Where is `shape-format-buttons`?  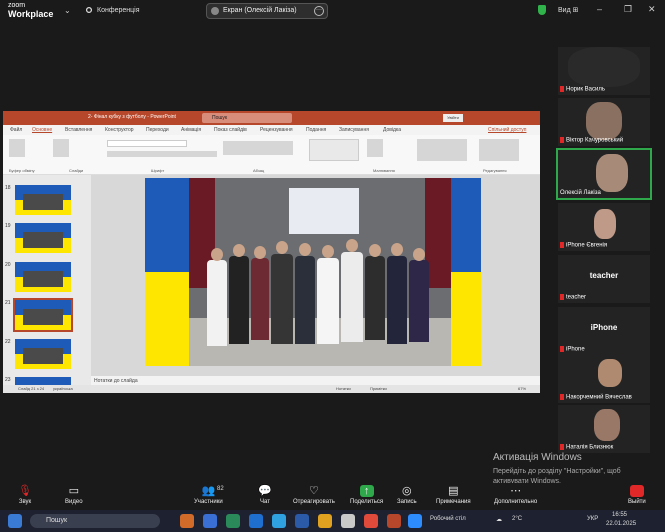
shape-format-buttons is located at coordinates (442, 150).